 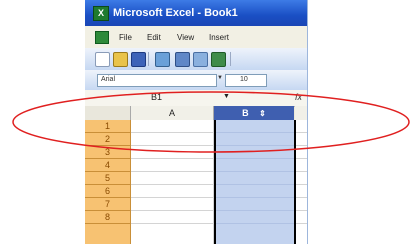 What do you see at coordinates (108, 204) in the screenshot?
I see `row-header: 7` at bounding box center [108, 204].